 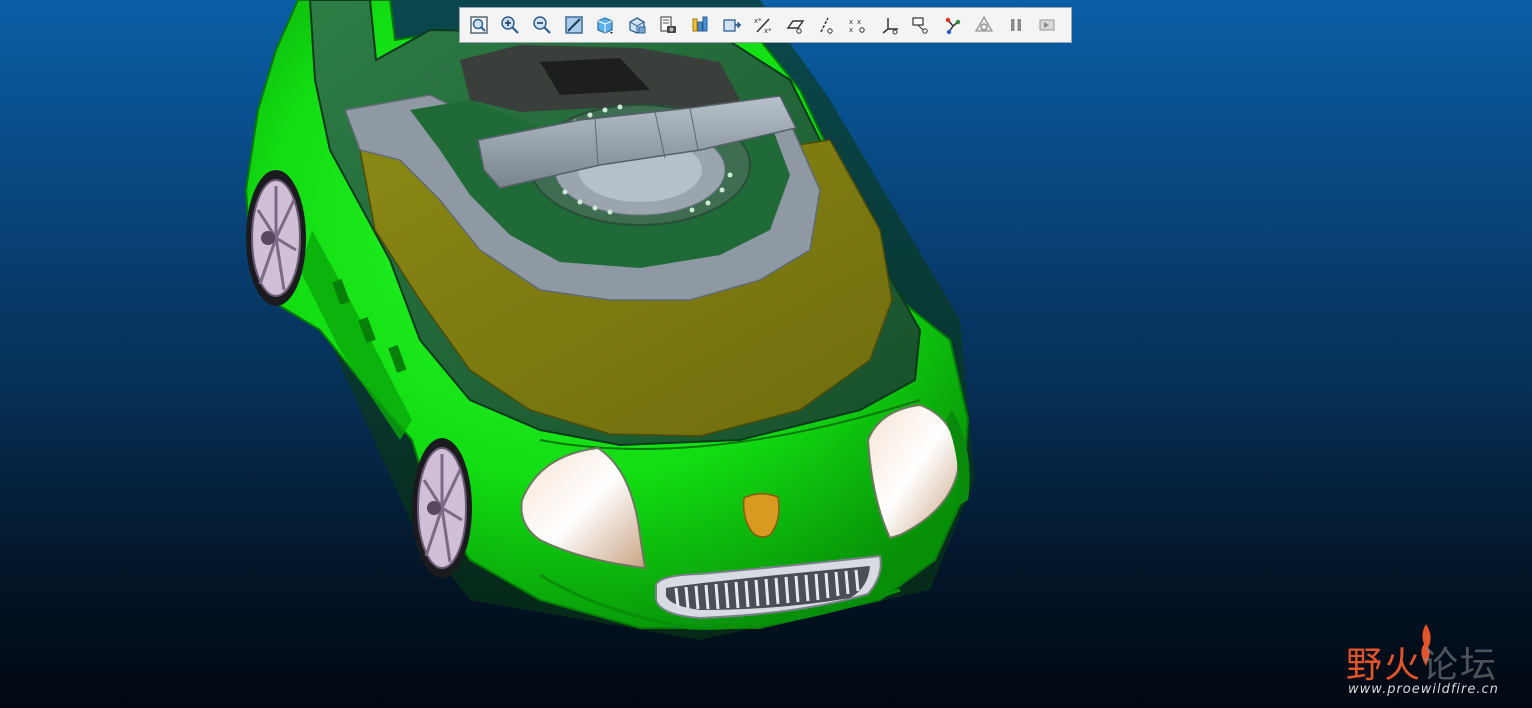 I want to click on datum-points-button: xxx, so click(x=858, y=25).